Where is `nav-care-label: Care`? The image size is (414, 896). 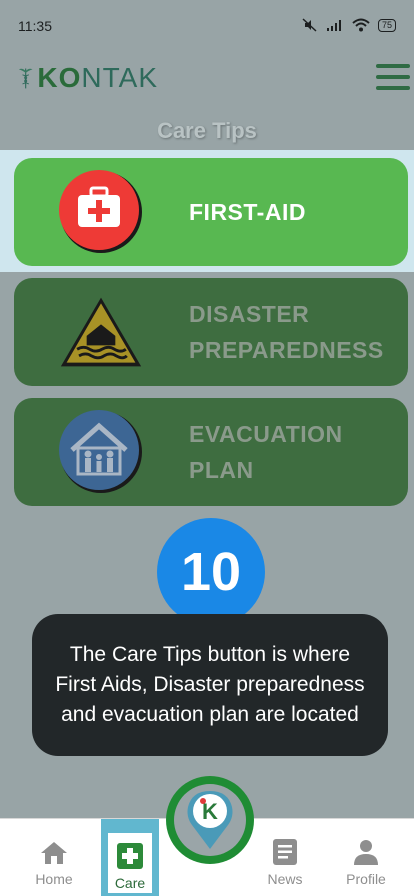
nav-care-label: Care is located at coordinates (130, 883).